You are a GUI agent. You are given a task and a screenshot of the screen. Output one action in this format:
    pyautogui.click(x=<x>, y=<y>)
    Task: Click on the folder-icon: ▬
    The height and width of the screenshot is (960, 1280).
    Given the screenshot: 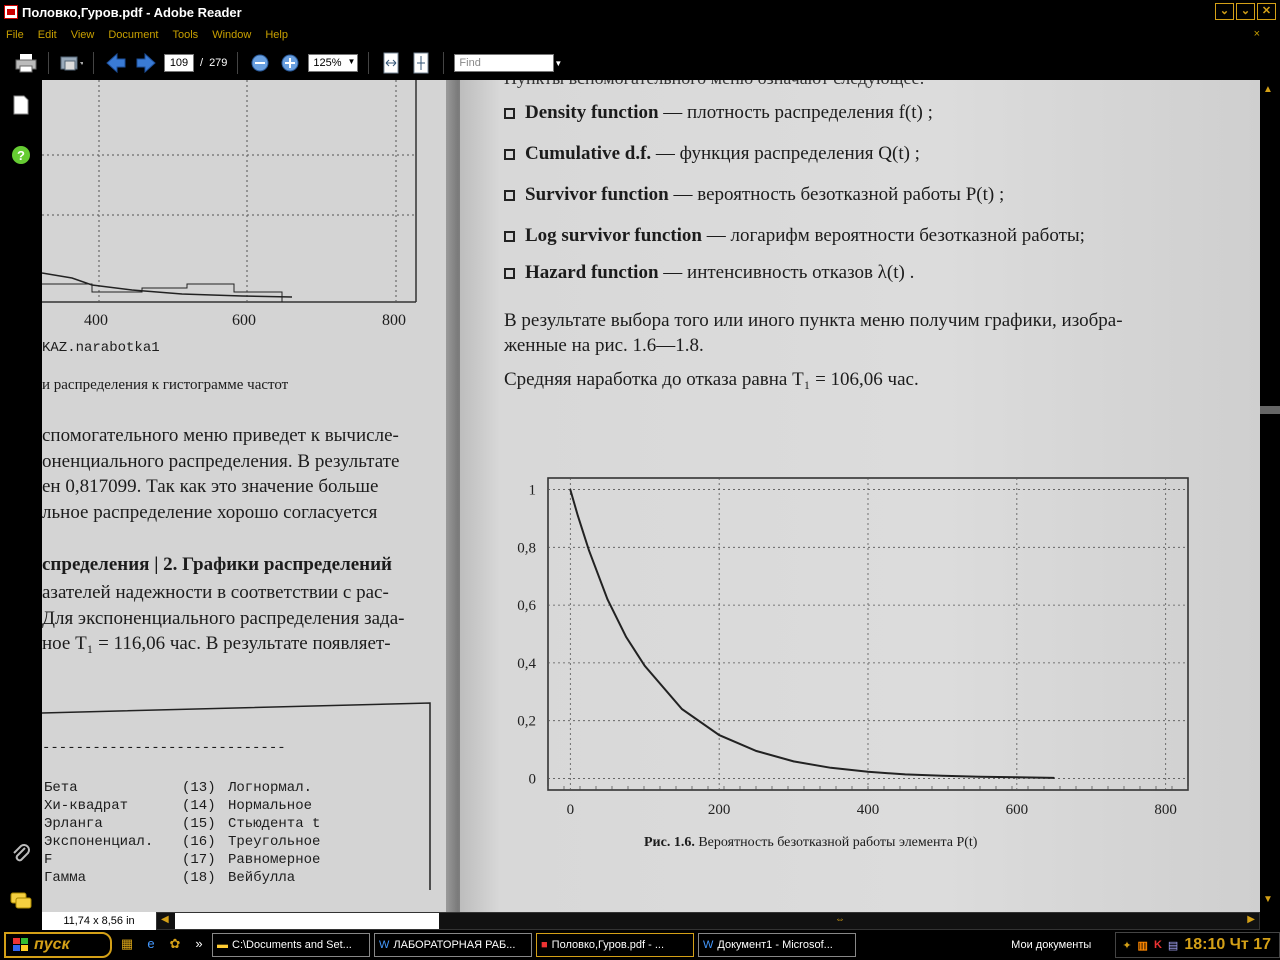 What is the action you would take?
    pyautogui.click(x=222, y=945)
    